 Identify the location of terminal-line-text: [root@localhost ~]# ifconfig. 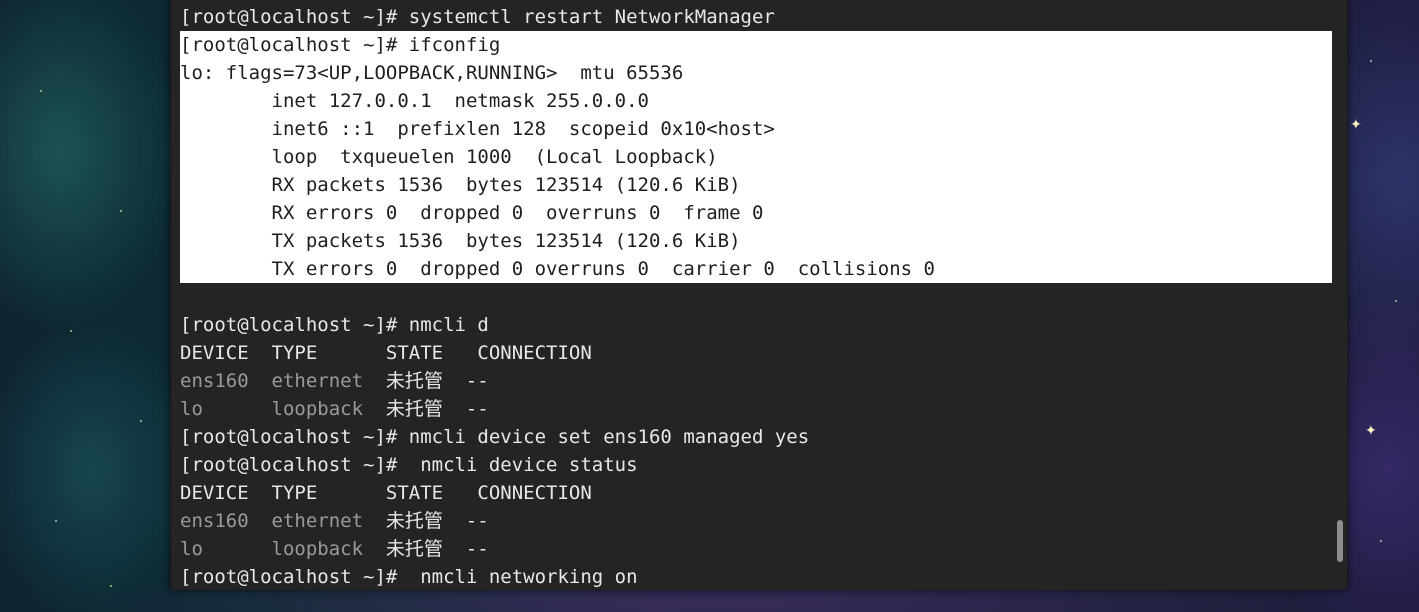
(340, 45).